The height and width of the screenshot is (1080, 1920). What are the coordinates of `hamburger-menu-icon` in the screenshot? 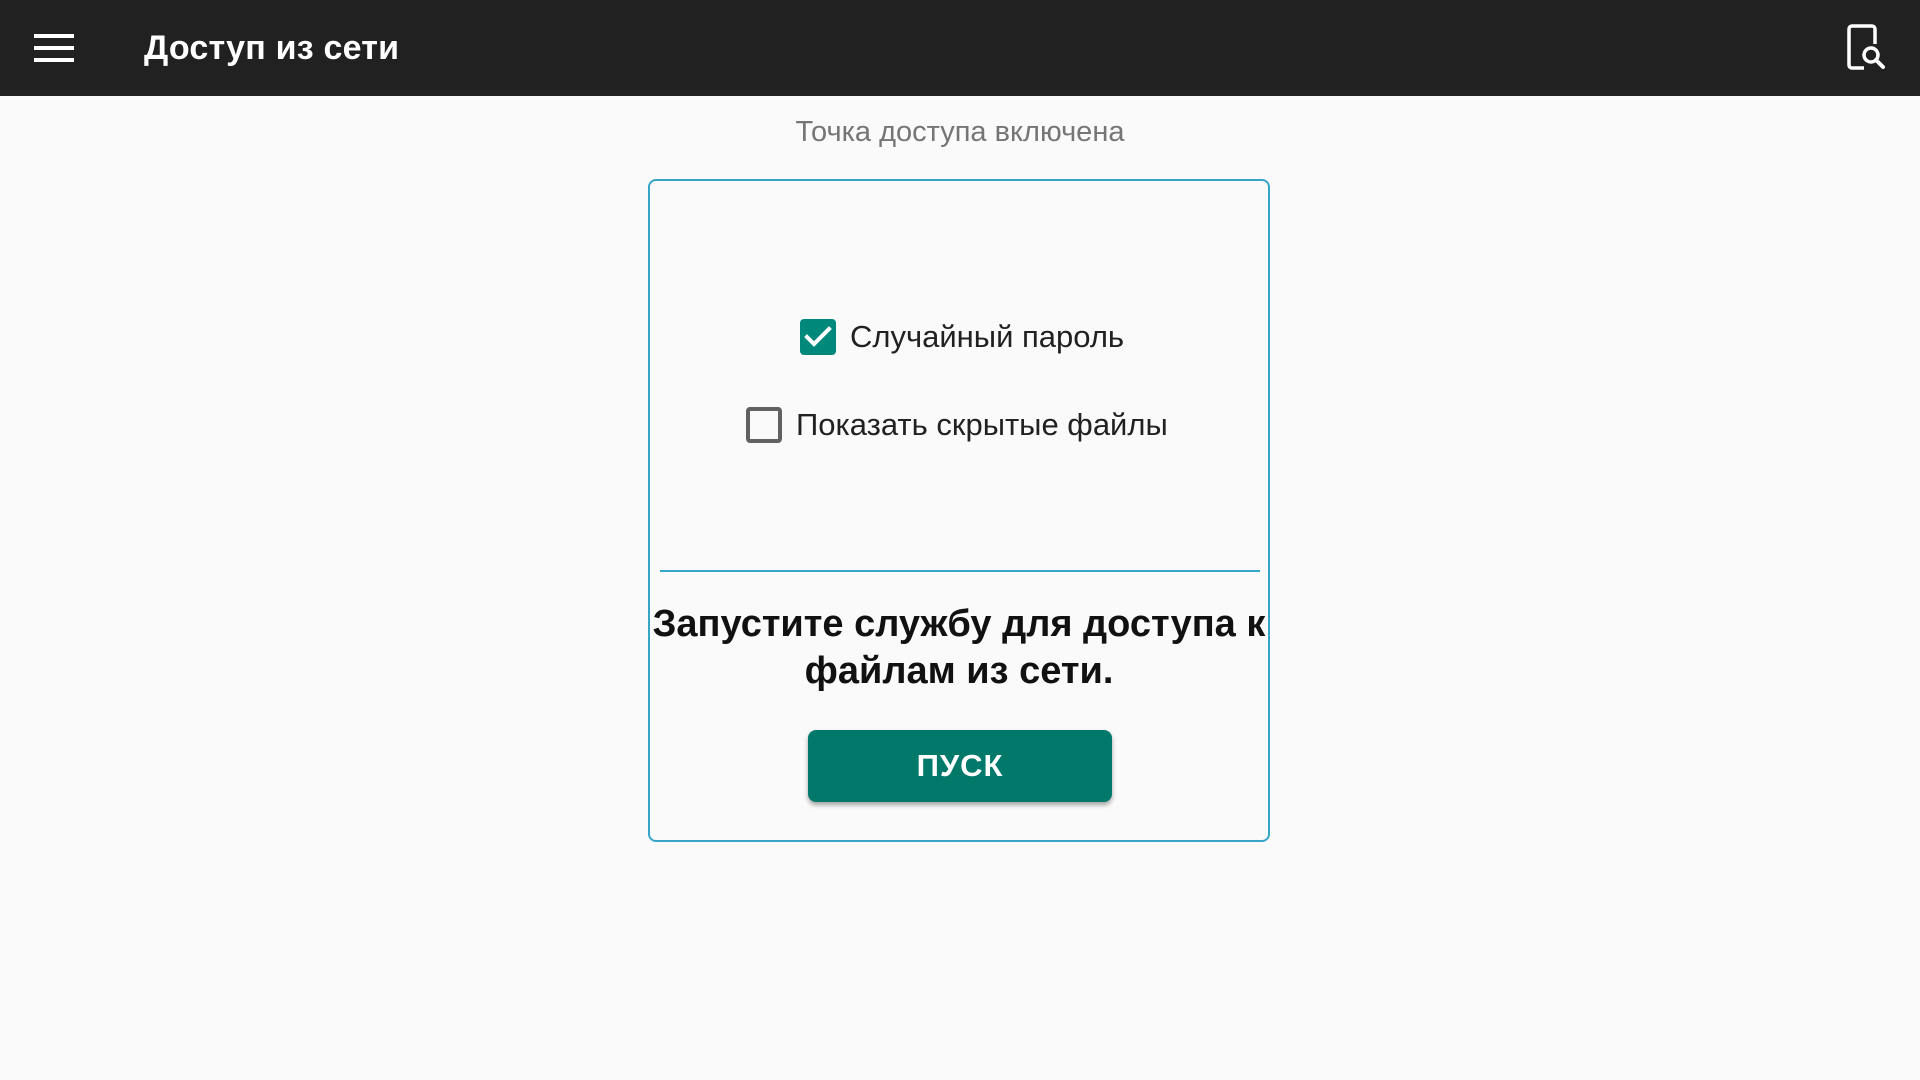 It's located at (54, 48).